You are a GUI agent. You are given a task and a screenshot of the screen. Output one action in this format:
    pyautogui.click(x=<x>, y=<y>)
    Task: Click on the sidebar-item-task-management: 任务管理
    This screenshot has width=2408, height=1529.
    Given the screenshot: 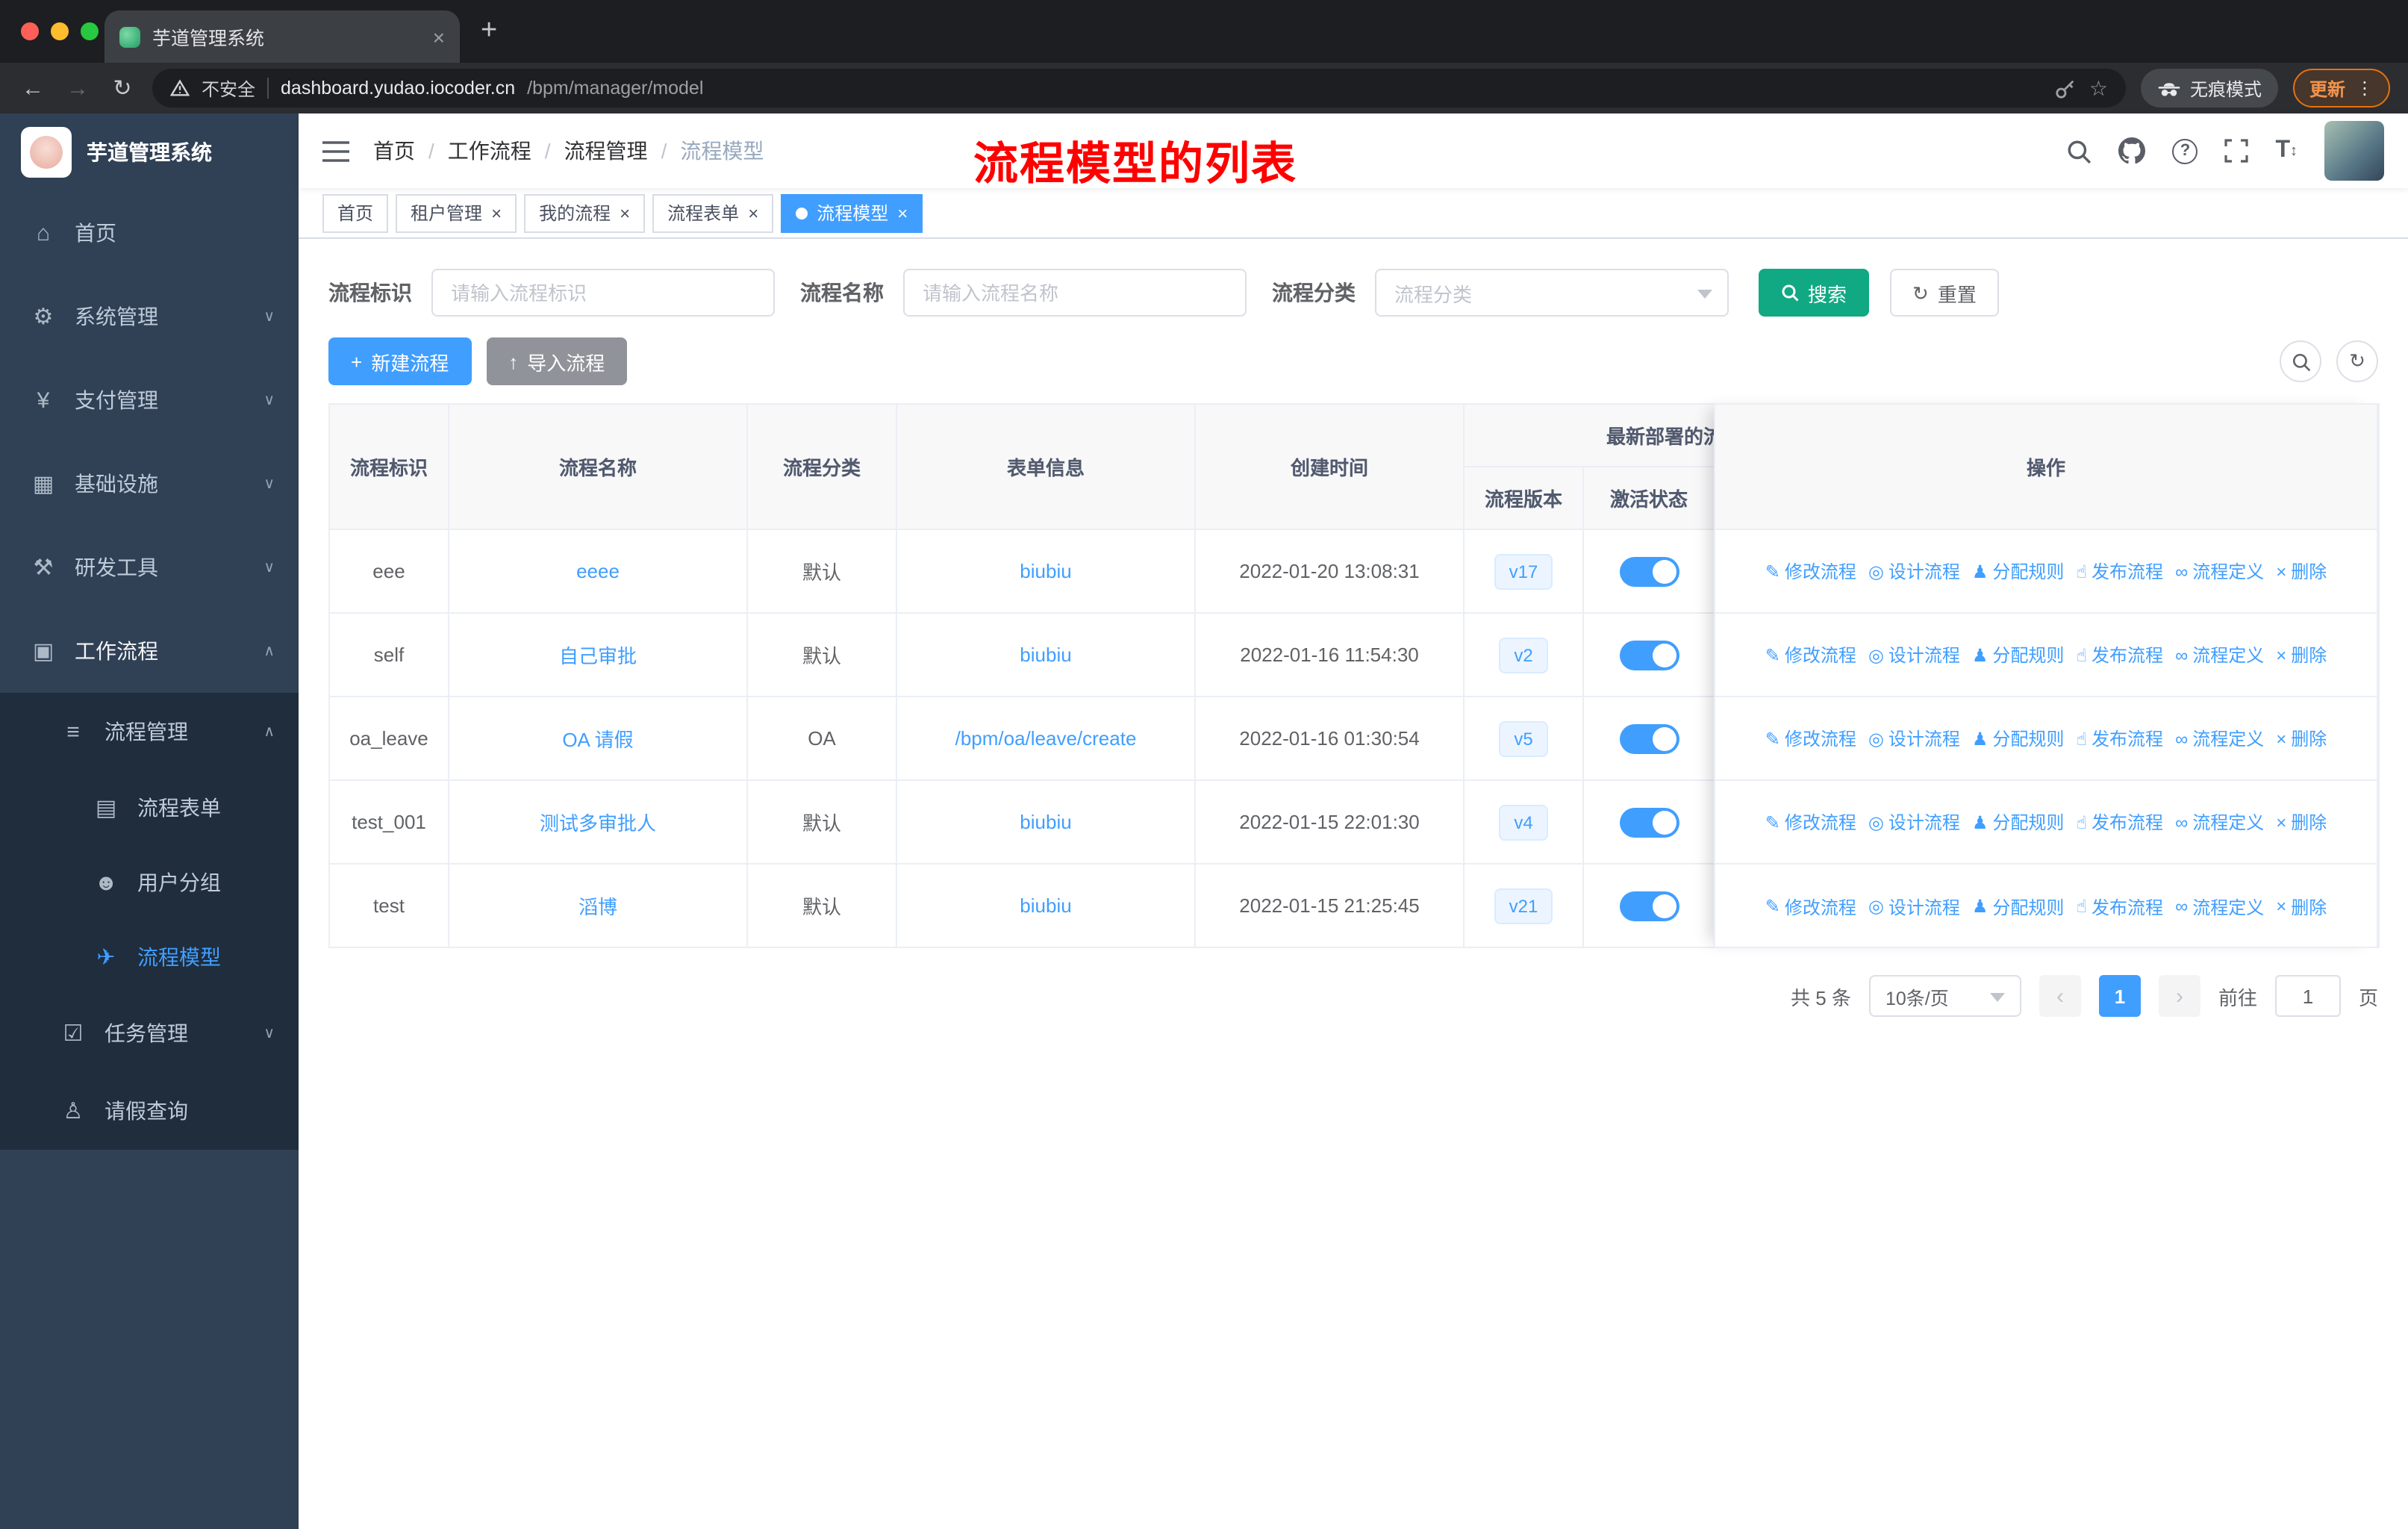 What is the action you would take?
    pyautogui.click(x=149, y=1033)
    